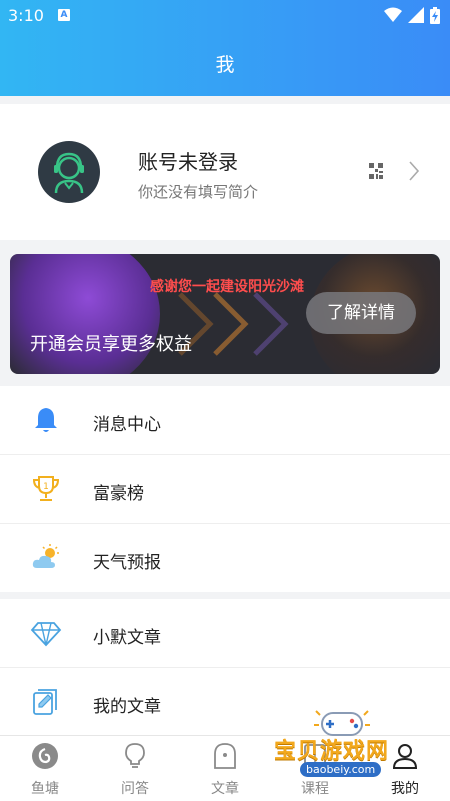 This screenshot has width=450, height=801. Describe the element at coordinates (46, 420) in the screenshot. I see `bell-icon` at that location.